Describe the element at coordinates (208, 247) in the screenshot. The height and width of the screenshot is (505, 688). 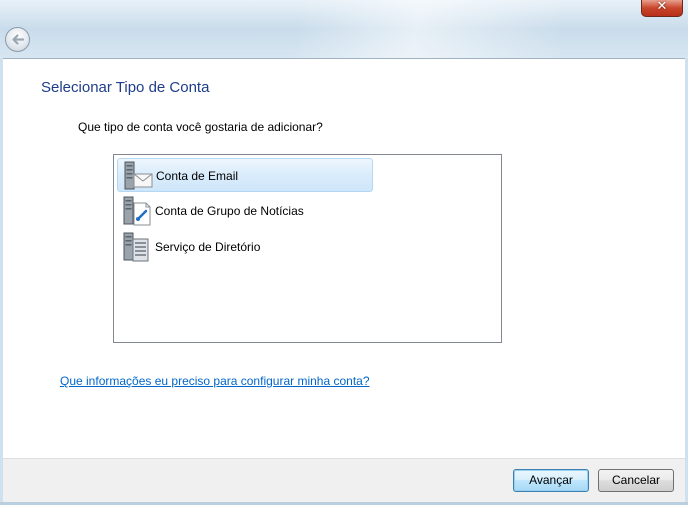
I see `list-item-label: Serviço de Diretório` at that location.